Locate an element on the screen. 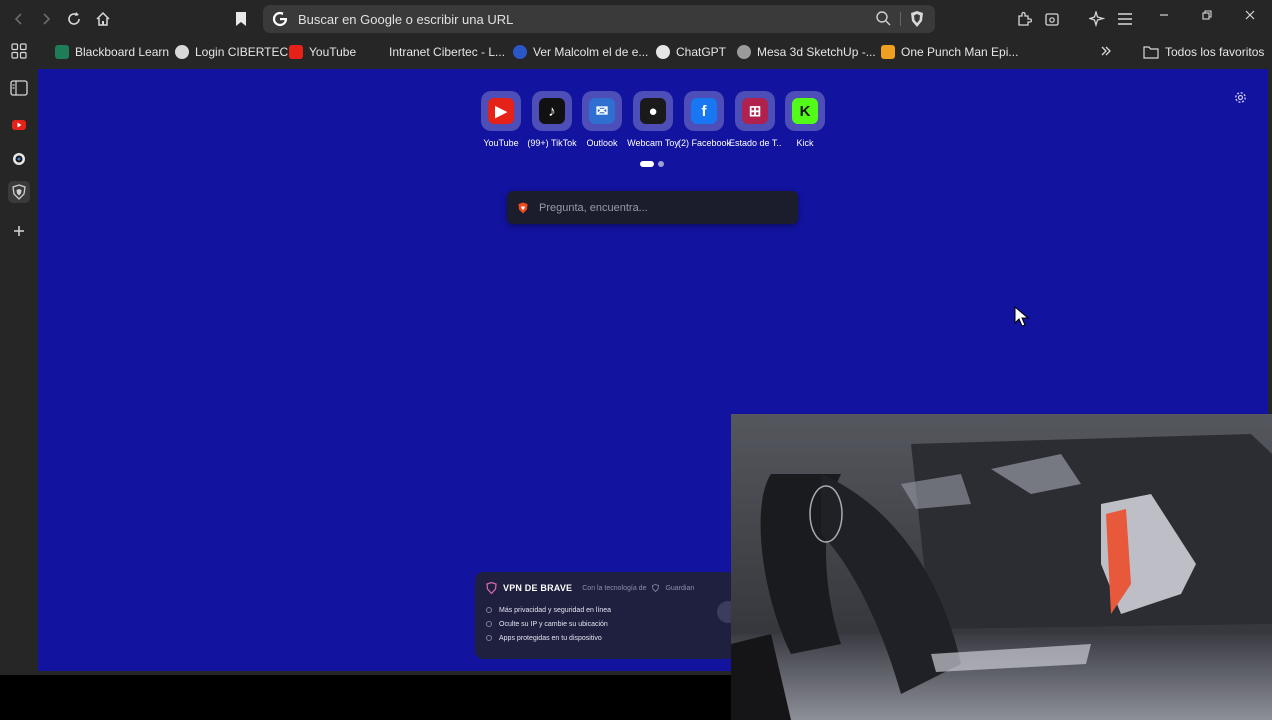  extensions-button is located at coordinates (1024, 19).